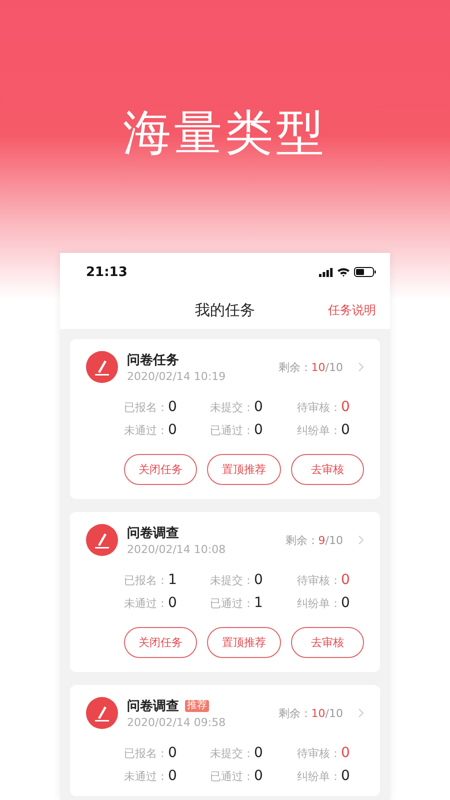 Image resolution: width=450 pixels, height=800 pixels. What do you see at coordinates (197, 706) in the screenshot?
I see `tag: 推荐` at bounding box center [197, 706].